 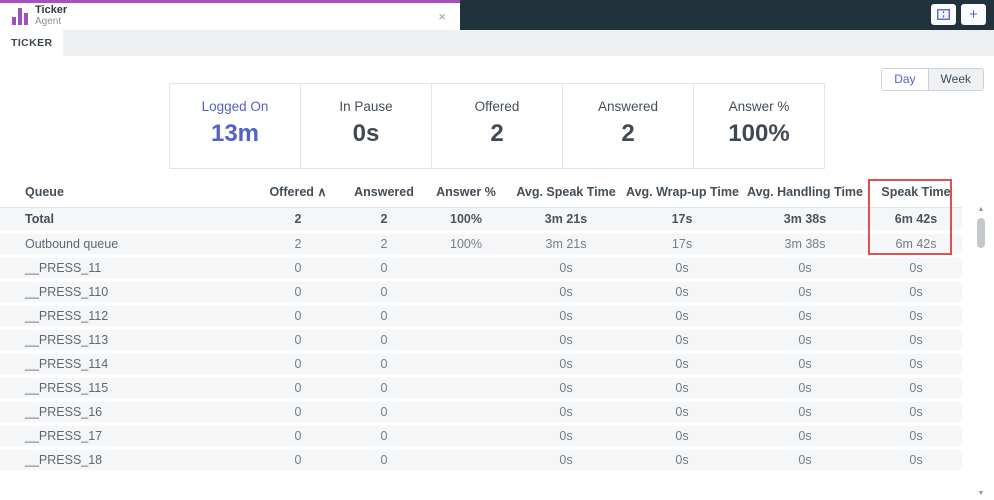 I want to click on close-icon: ×, so click(x=442, y=16).